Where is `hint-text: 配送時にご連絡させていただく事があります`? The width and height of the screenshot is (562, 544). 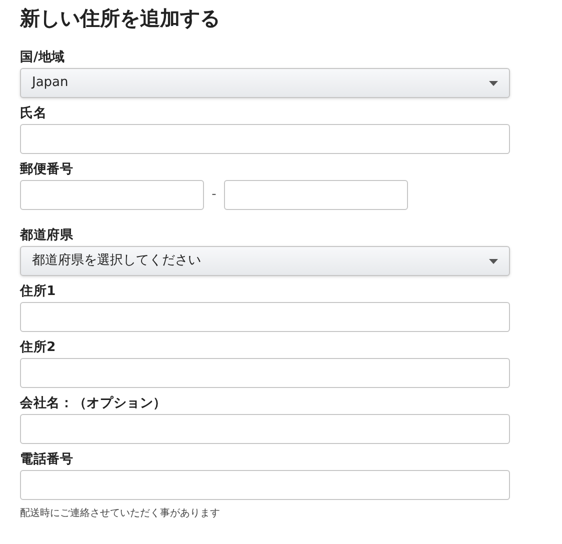 hint-text: 配送時にご連絡させていただく事があります is located at coordinates (120, 513).